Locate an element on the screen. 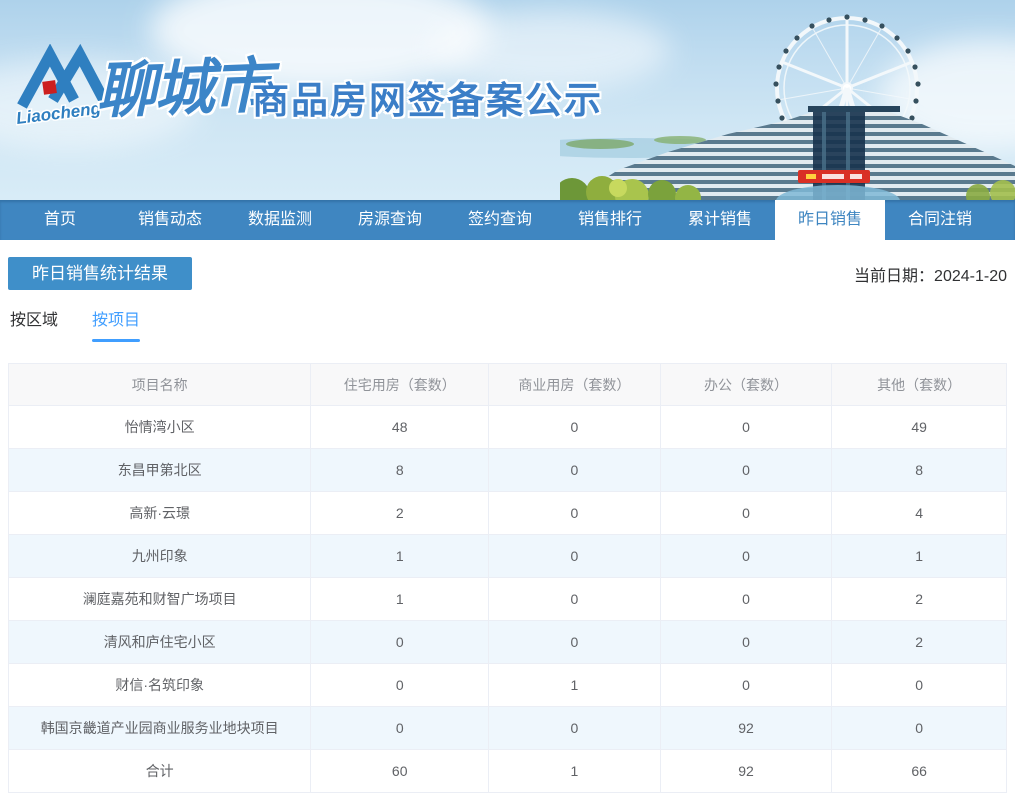 Image resolution: width=1015 pixels, height=806 pixels. active-tab-underline is located at coordinates (116, 340).